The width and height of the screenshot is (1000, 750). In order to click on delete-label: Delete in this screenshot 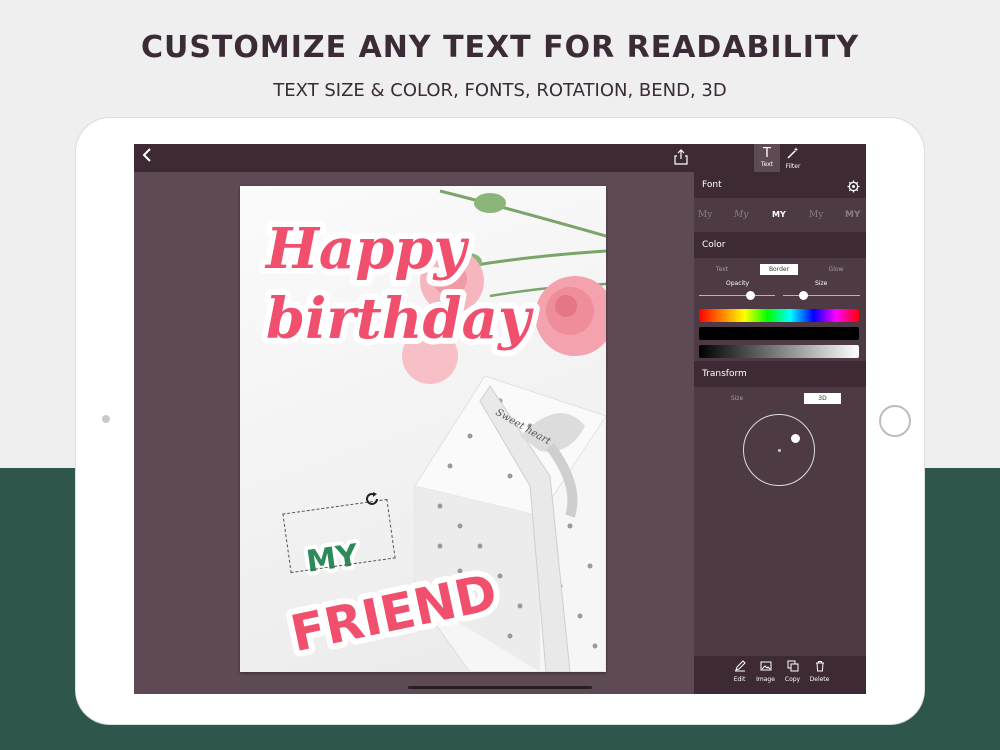, I will do `click(819, 679)`.